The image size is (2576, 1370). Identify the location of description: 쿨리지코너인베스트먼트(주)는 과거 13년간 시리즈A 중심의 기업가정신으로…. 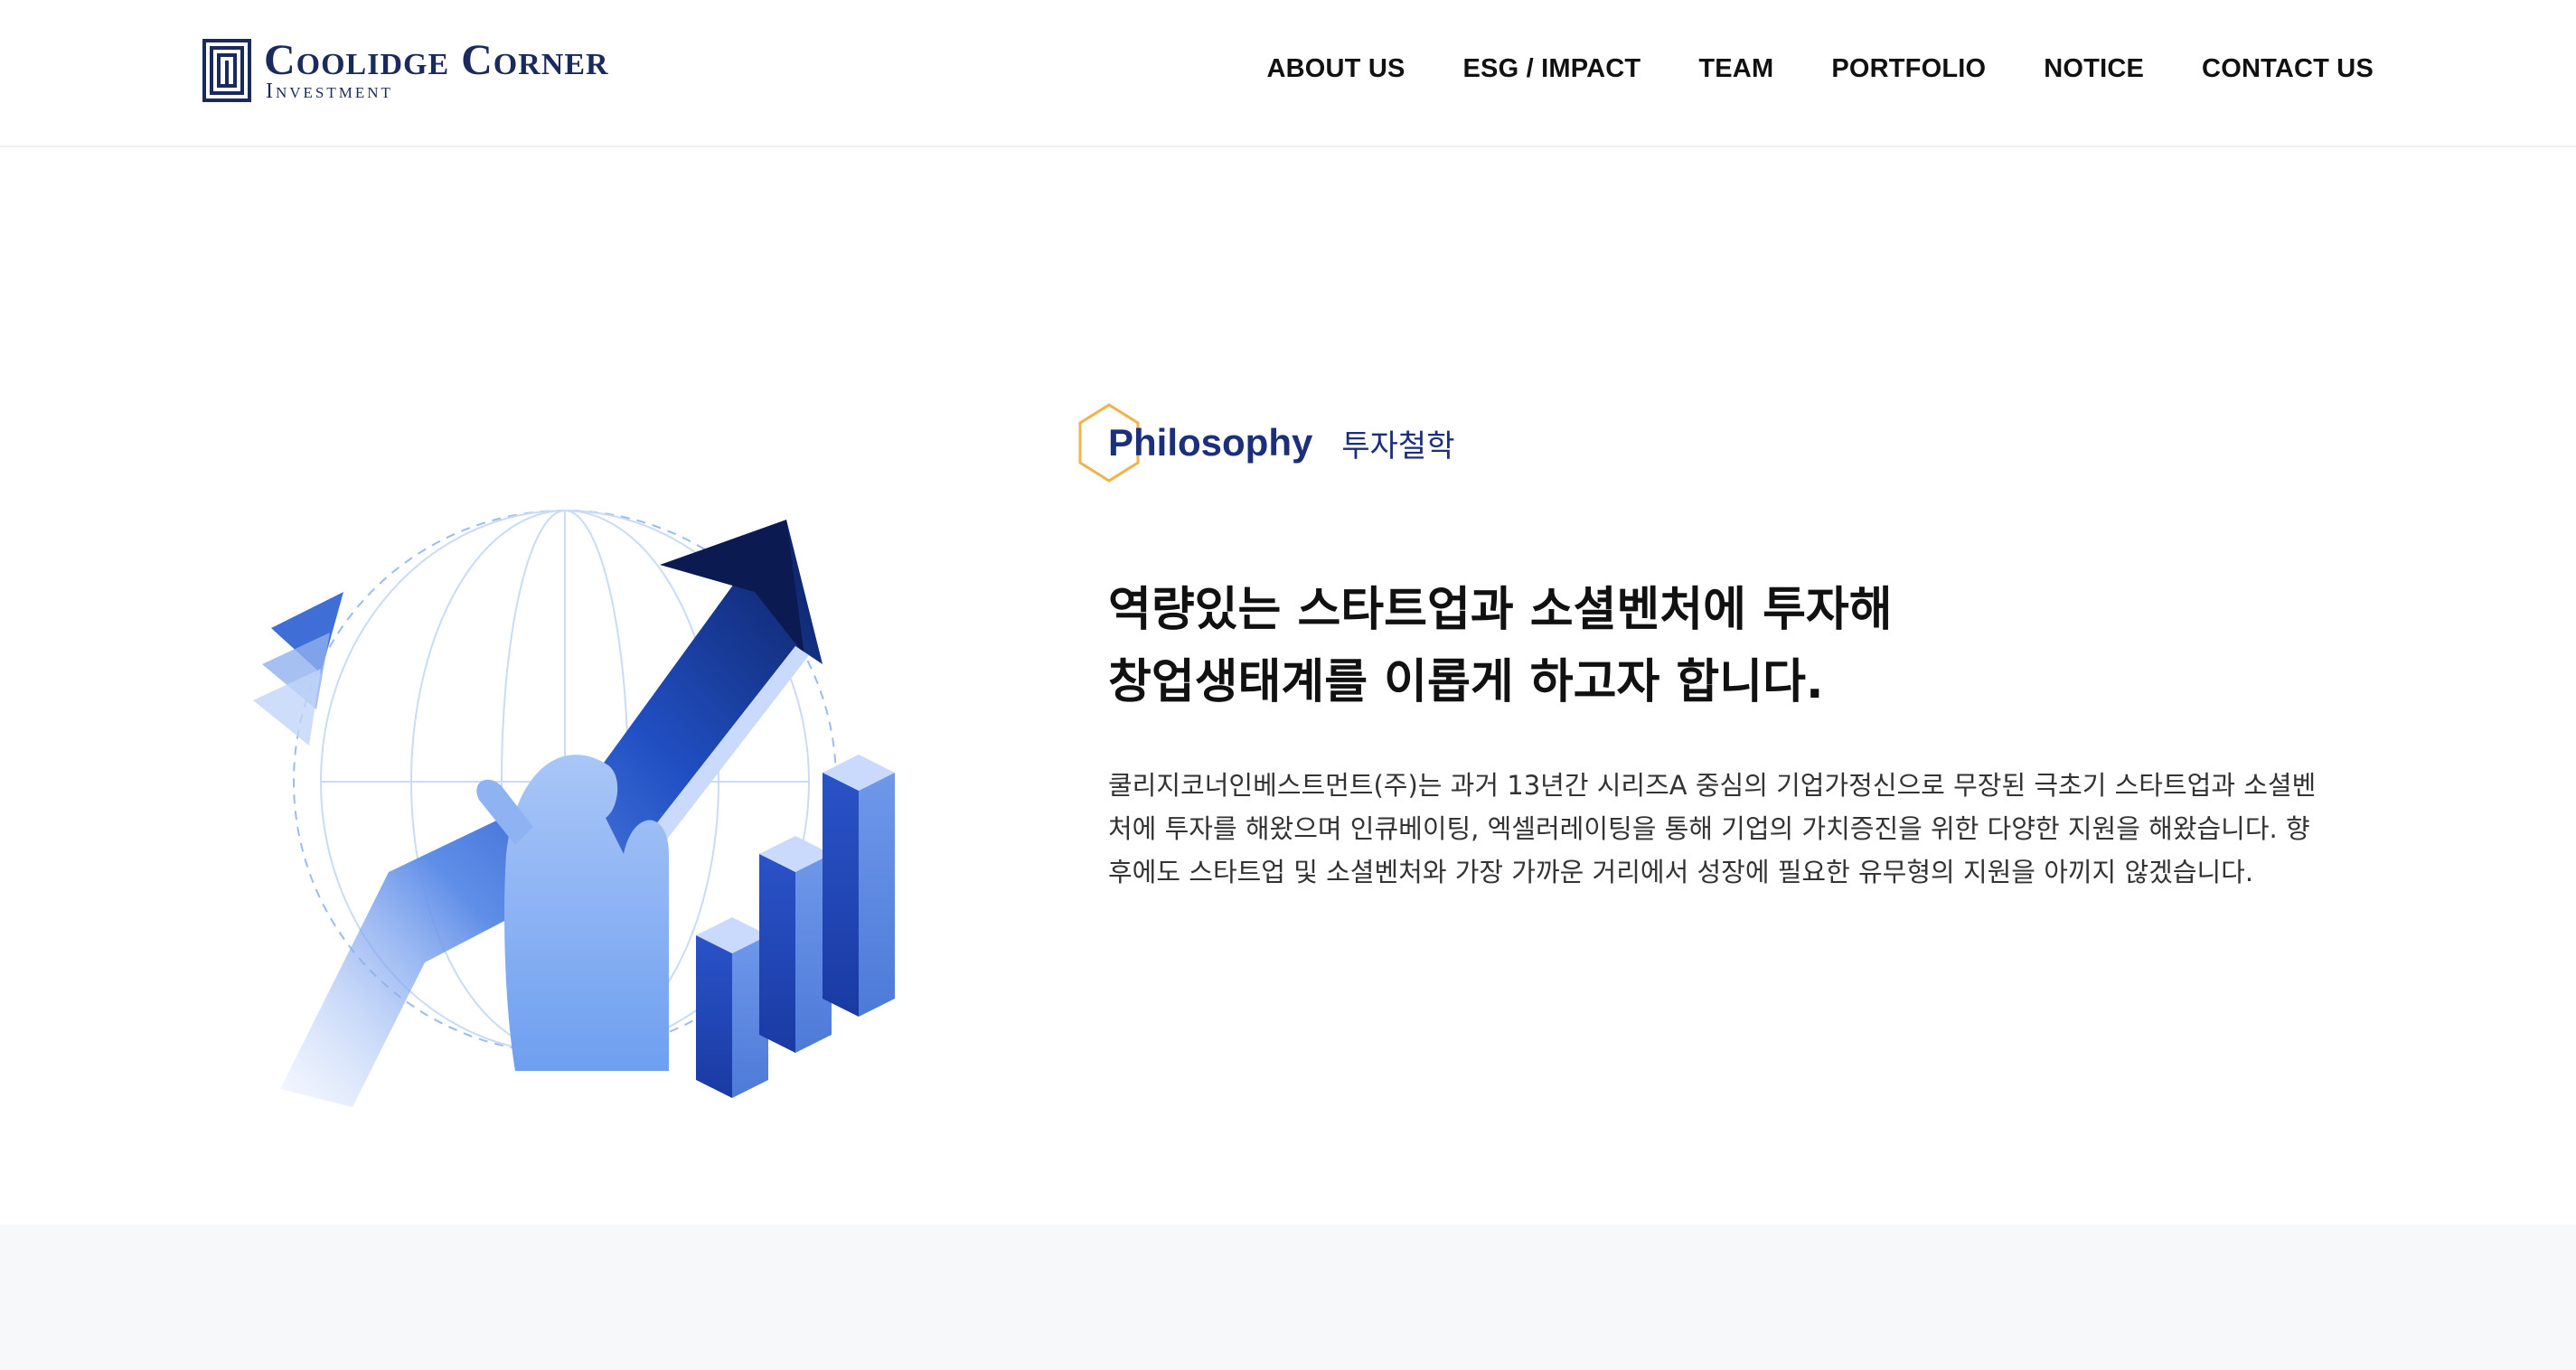
(1713, 828).